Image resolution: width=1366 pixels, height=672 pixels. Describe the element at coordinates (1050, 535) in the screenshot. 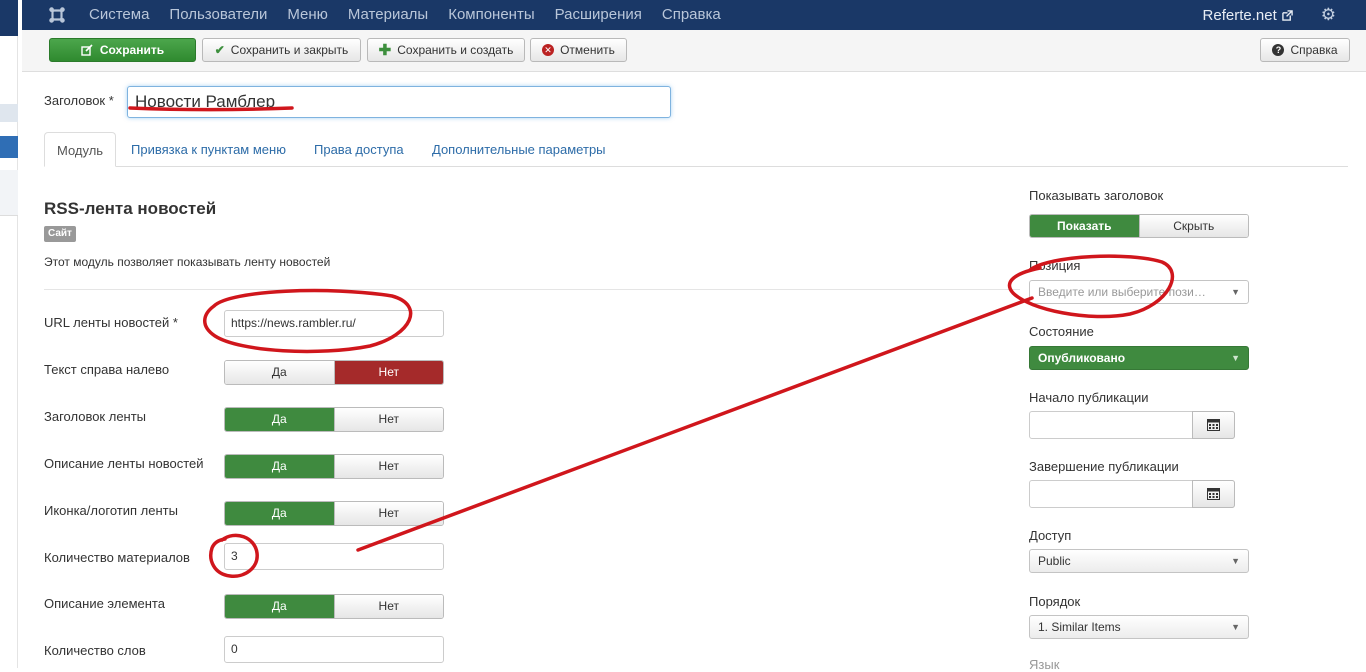

I see `access-label: Доступ` at that location.